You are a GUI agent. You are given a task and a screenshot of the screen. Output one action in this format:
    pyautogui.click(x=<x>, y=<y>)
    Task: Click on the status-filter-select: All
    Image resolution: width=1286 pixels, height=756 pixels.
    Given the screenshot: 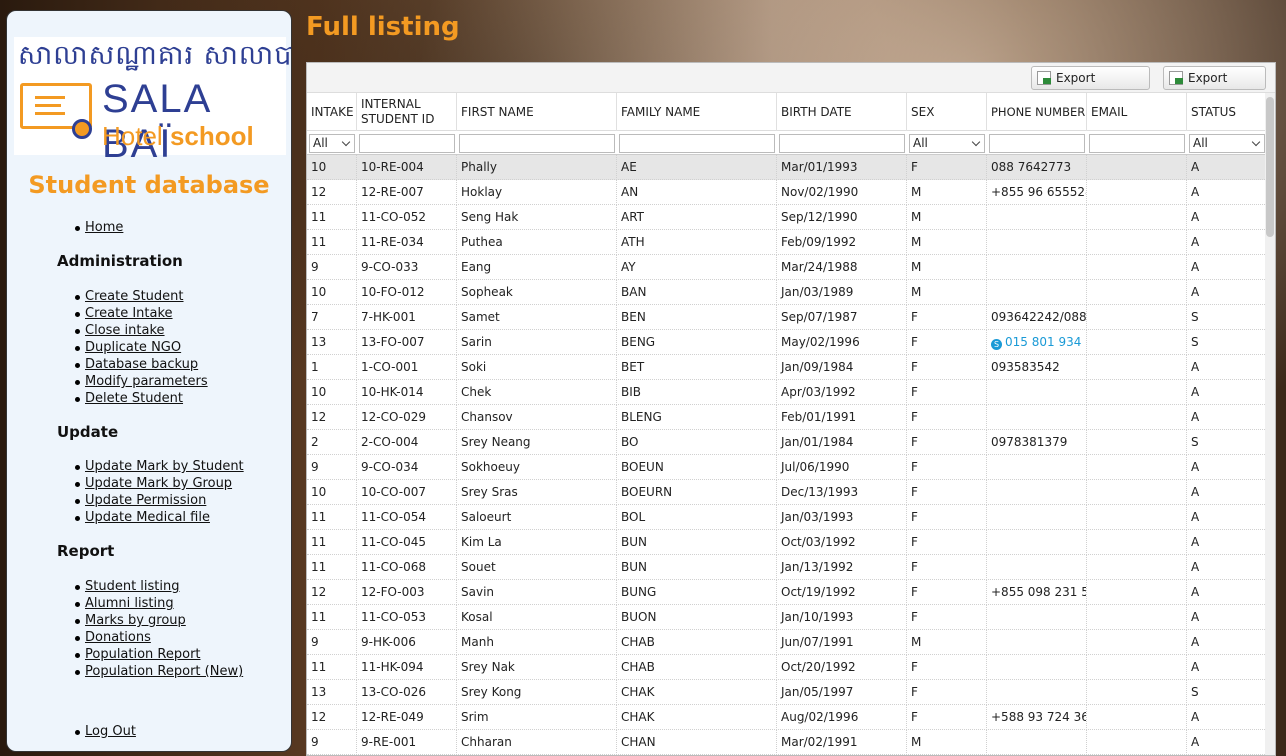 What is the action you would take?
    pyautogui.click(x=1227, y=143)
    